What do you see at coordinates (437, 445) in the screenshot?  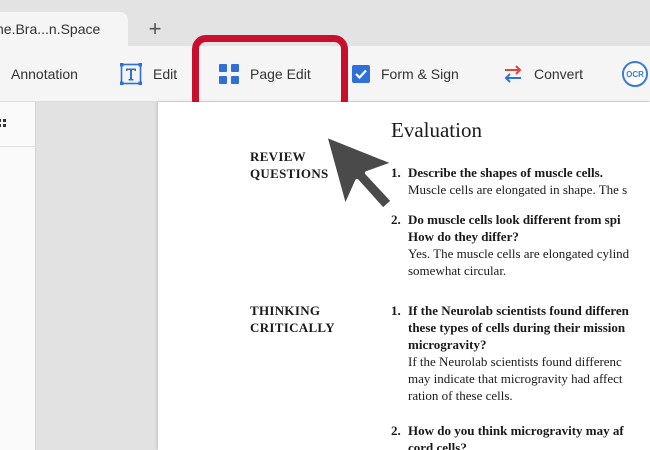 I see `question-text: cord cells?` at bounding box center [437, 445].